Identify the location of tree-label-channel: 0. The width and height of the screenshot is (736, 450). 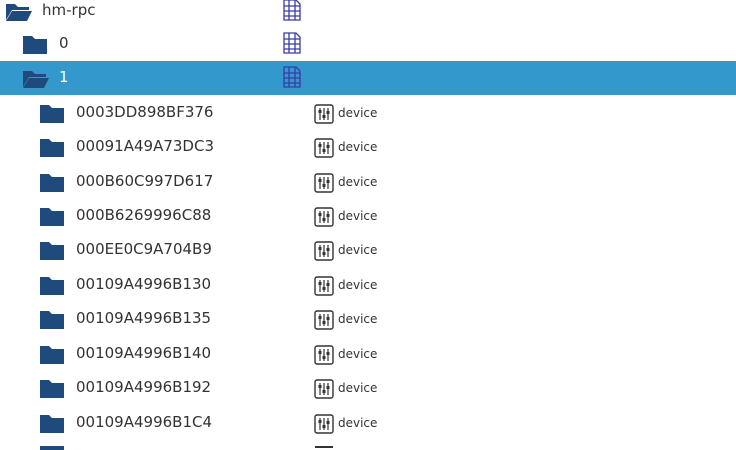
(64, 43).